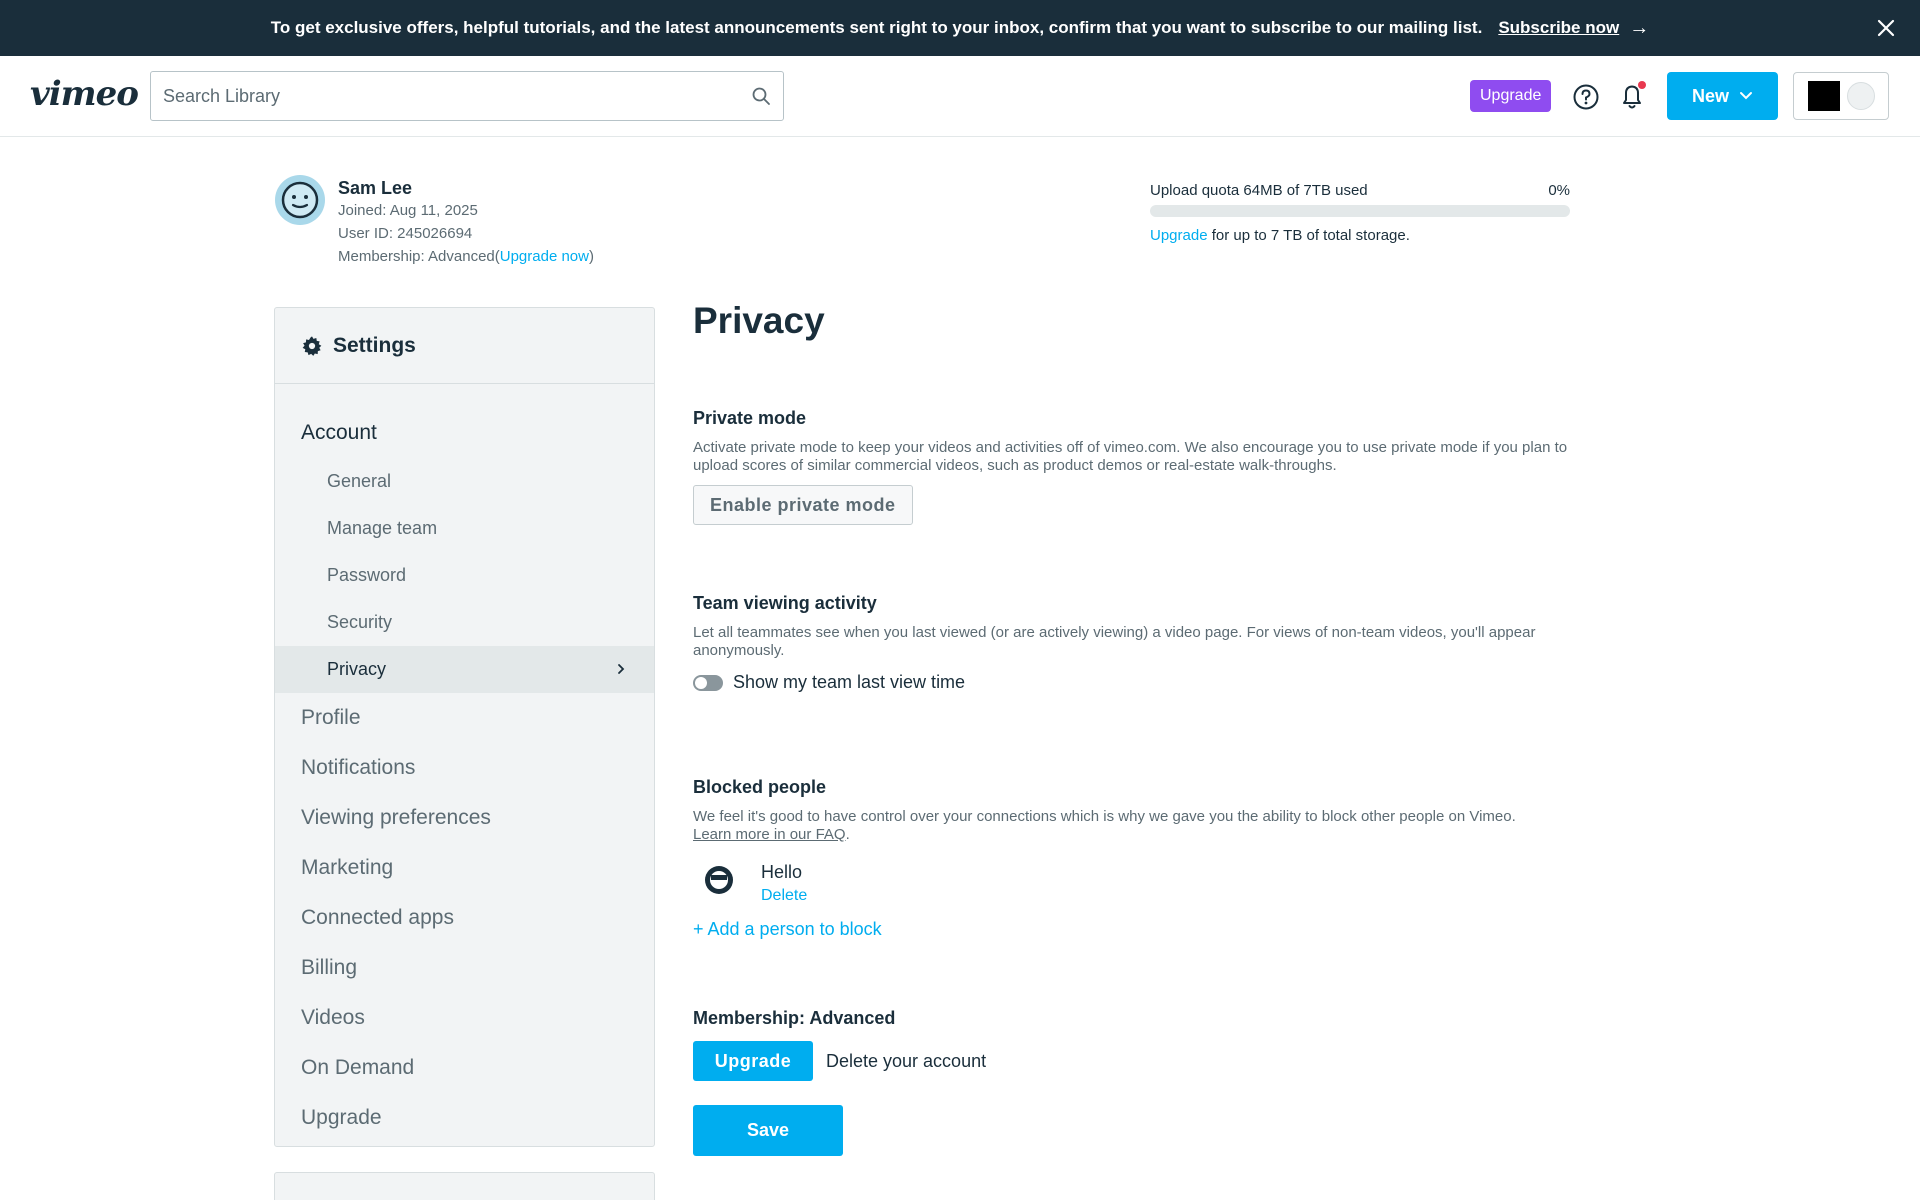  I want to click on faq-suffix: ., so click(847, 834).